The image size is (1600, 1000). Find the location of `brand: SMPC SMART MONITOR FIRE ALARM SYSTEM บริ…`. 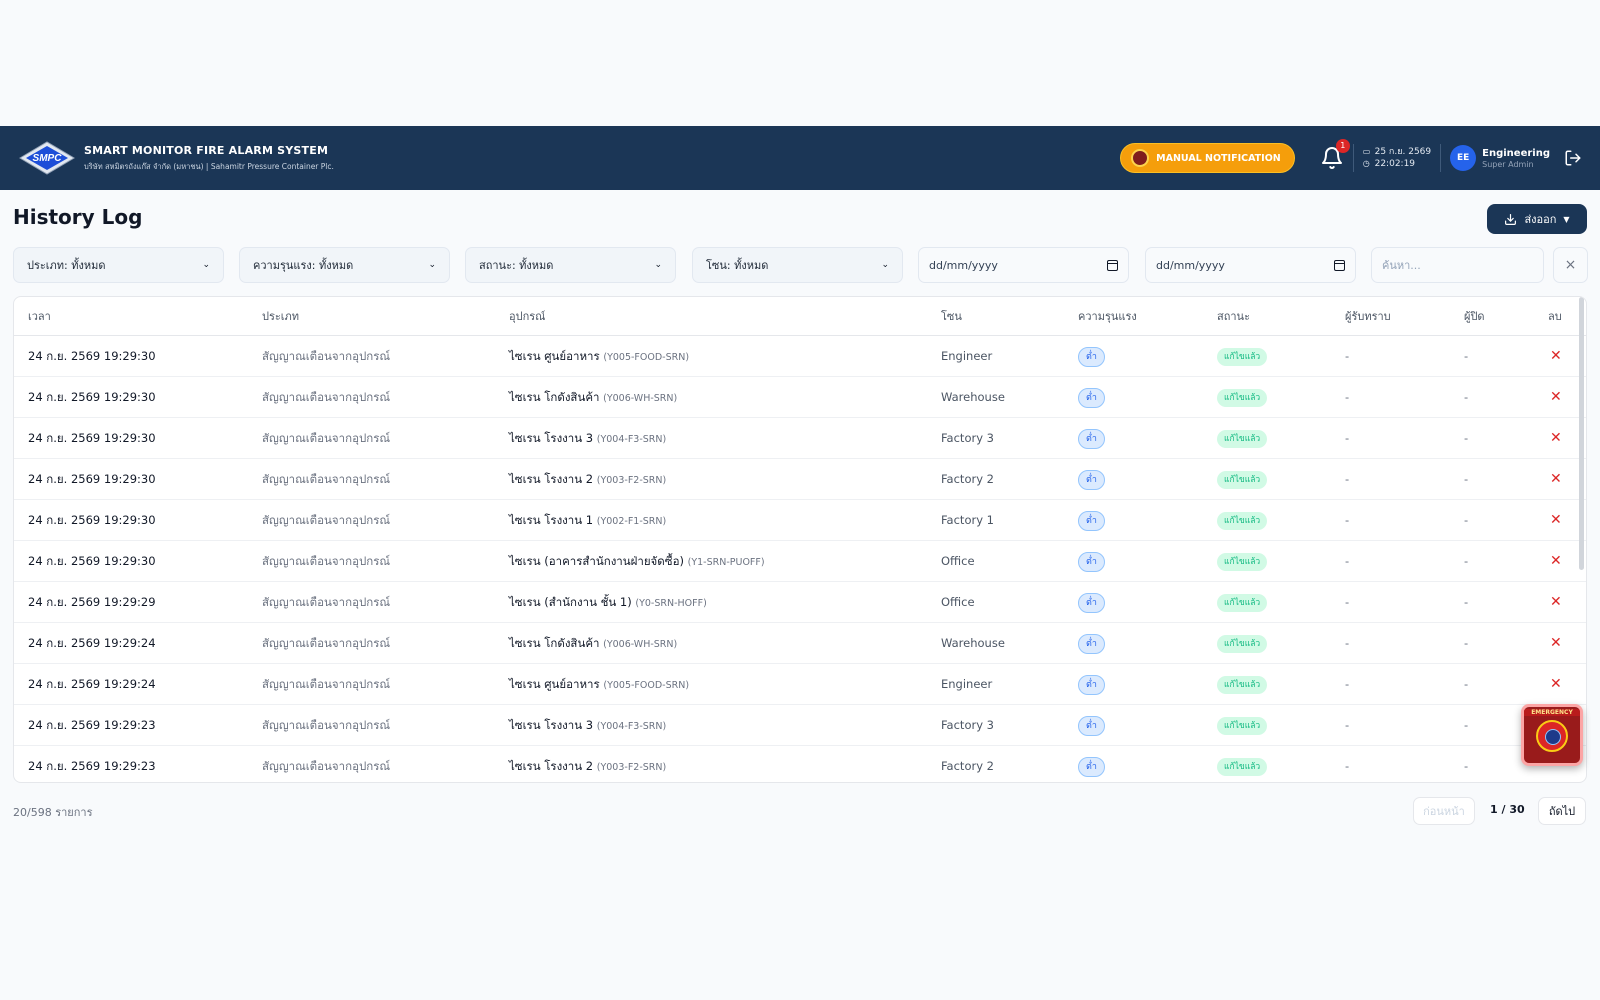

brand: SMPC SMART MONITOR FIRE ALARM SYSTEM บริ… is located at coordinates (176, 158).